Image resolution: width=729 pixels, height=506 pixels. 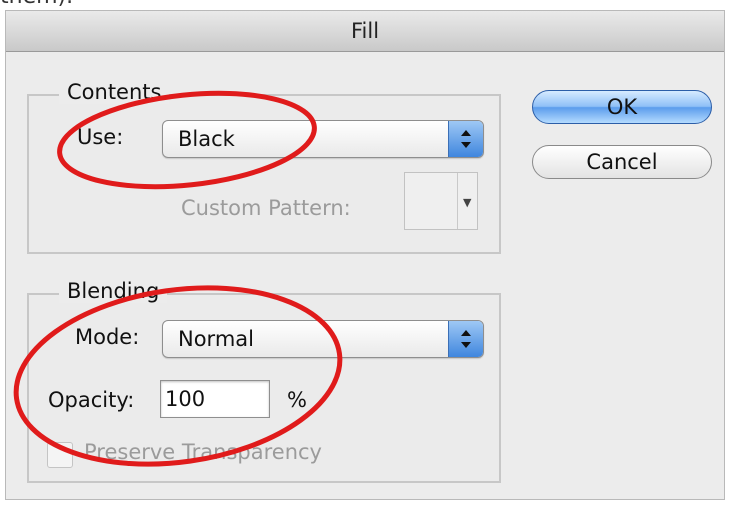 I want to click on mode-select-value: Normal, so click(x=216, y=339).